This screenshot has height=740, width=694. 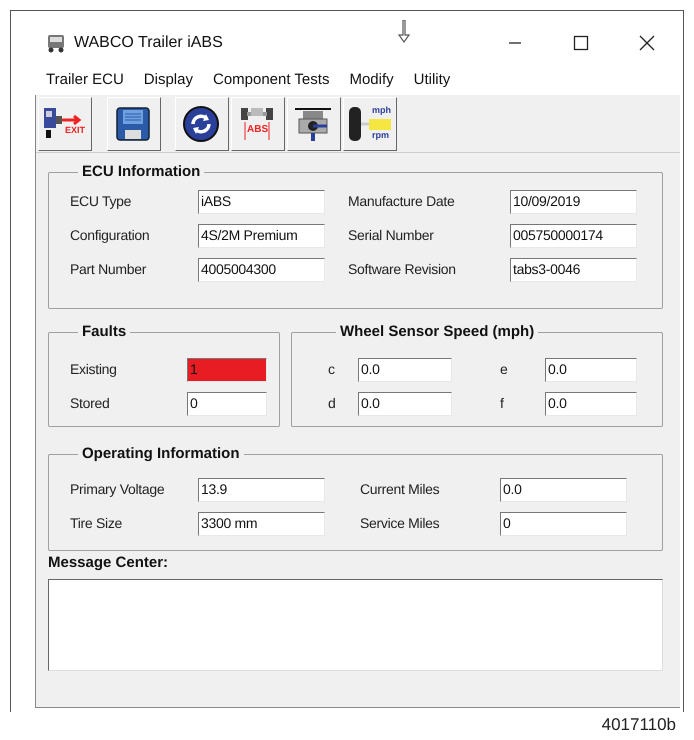 I want to click on truck-icon, so click(x=56, y=42).